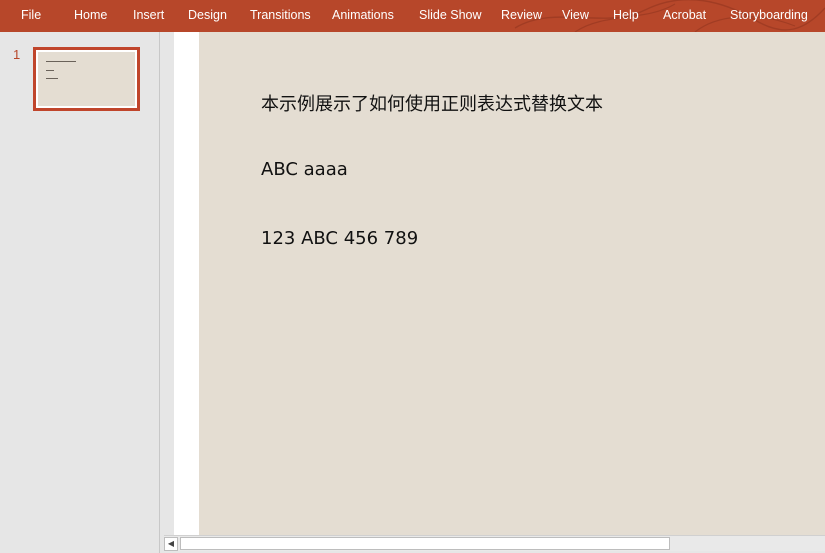 The image size is (825, 553). I want to click on scrollbar-thumb, so click(425, 543).